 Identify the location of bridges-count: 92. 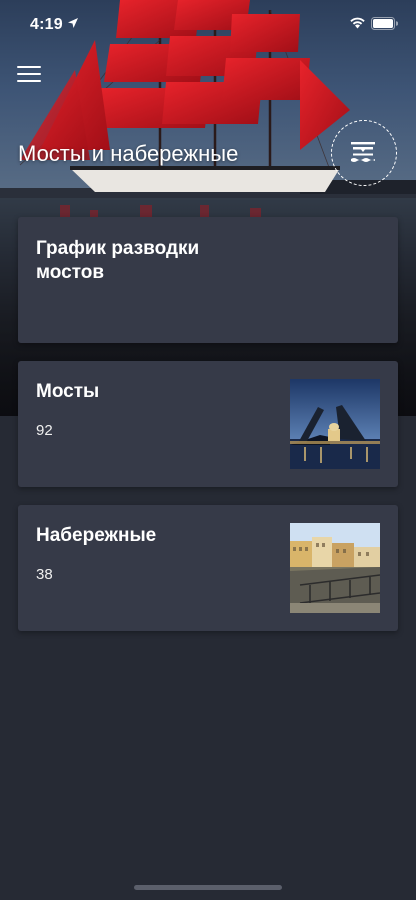
(44, 430).